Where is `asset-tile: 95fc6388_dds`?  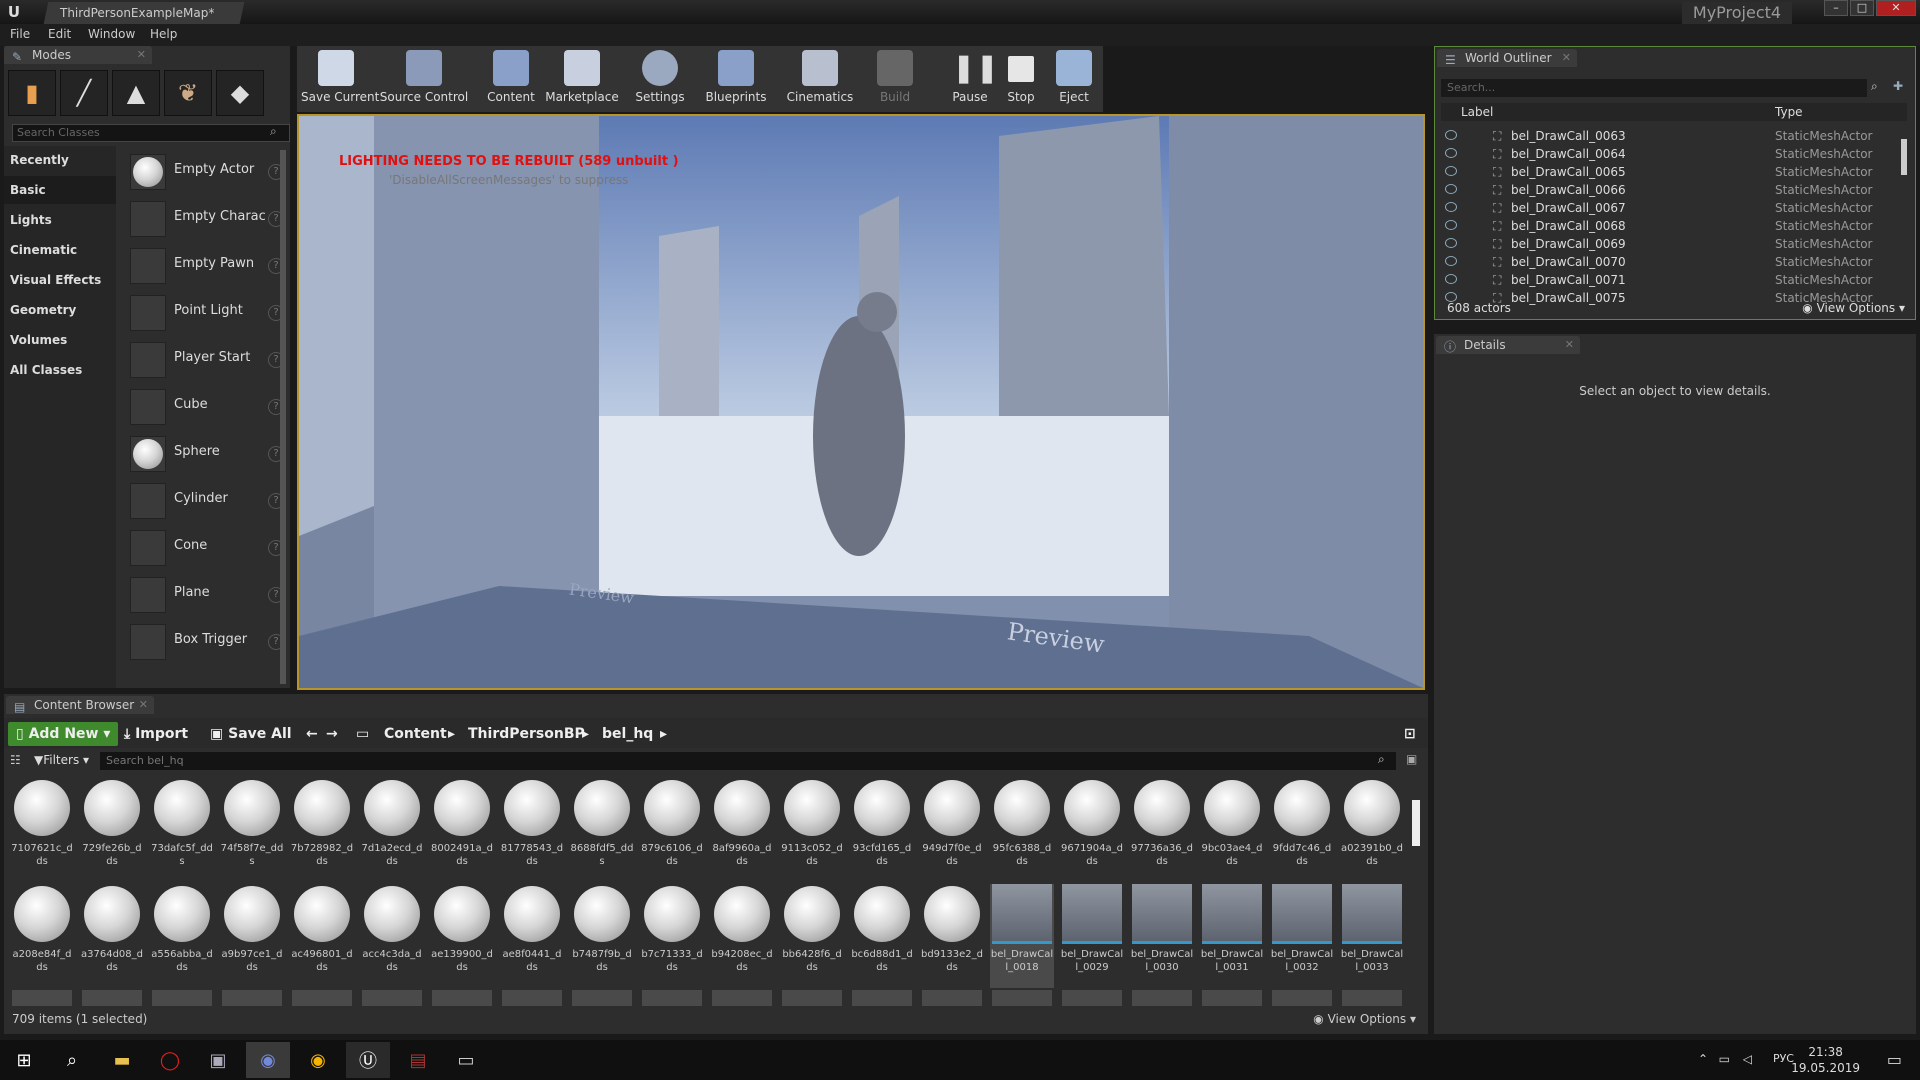 asset-tile: 95fc6388_dds is located at coordinates (1022, 830).